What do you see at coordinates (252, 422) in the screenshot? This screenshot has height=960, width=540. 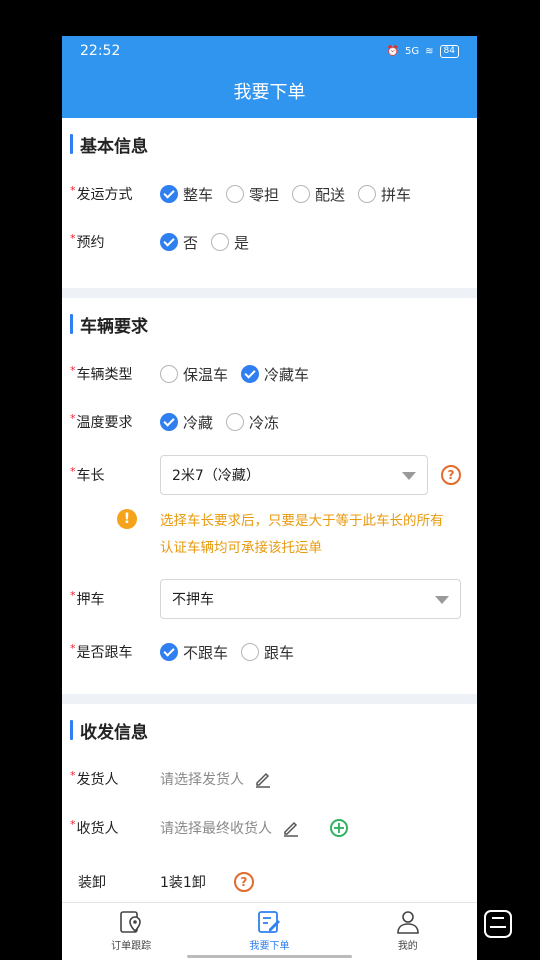 I see `temperature-option: 冷冻` at bounding box center [252, 422].